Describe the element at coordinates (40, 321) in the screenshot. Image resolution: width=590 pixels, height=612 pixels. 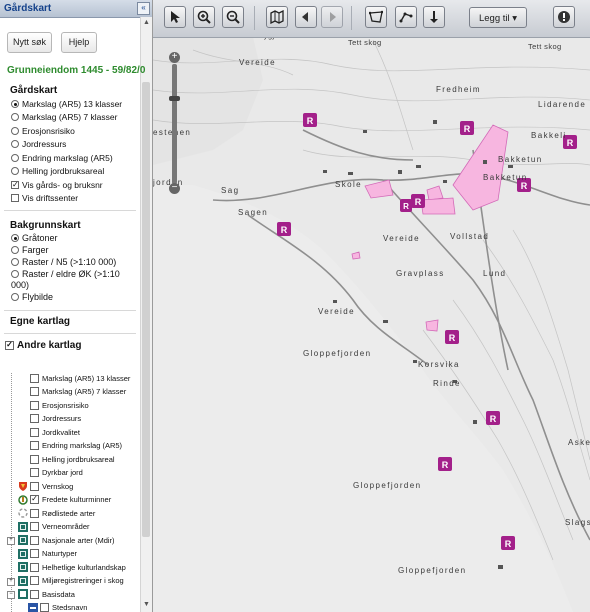
I see `egne-kartlag-heading: Egne kartlag` at that location.